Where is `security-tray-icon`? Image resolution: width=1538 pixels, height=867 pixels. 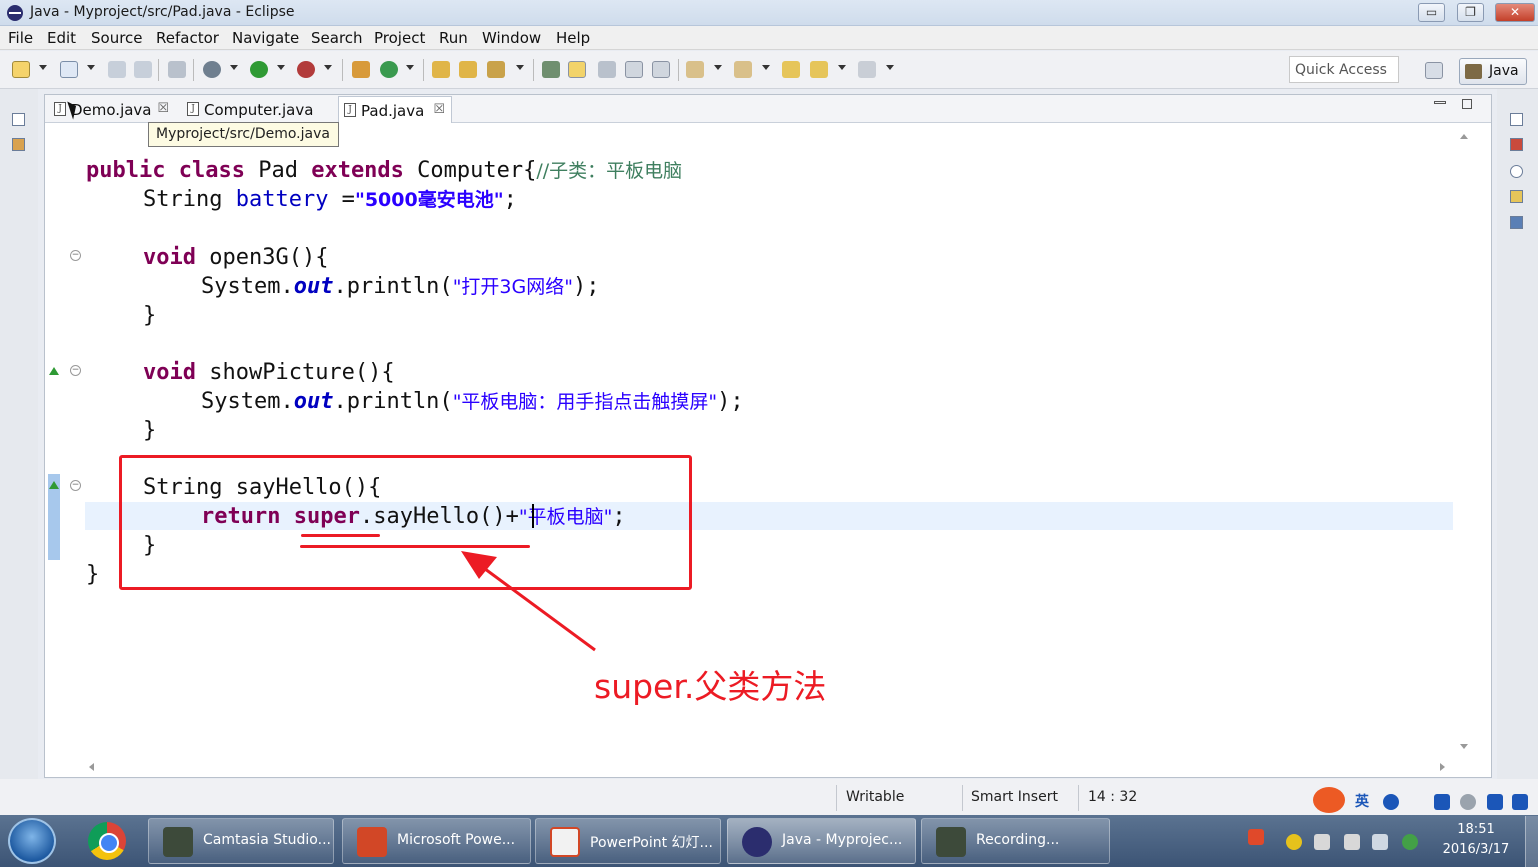 security-tray-icon is located at coordinates (1322, 842).